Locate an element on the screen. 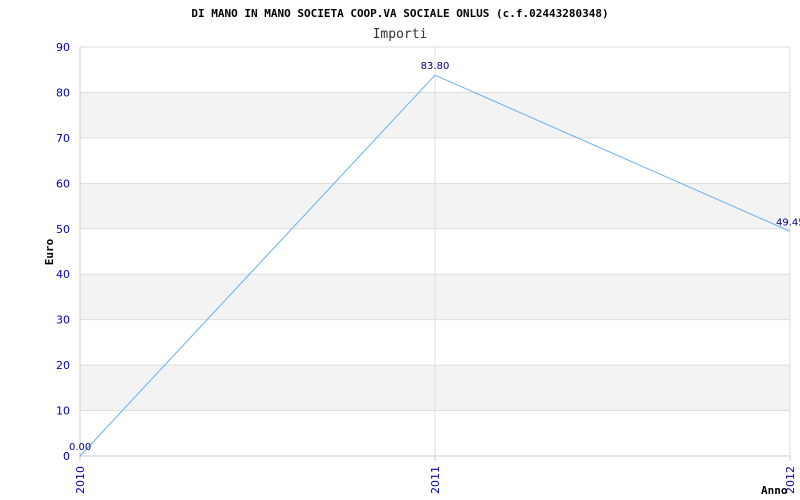  y-tick-label: 10 is located at coordinates (63, 411).